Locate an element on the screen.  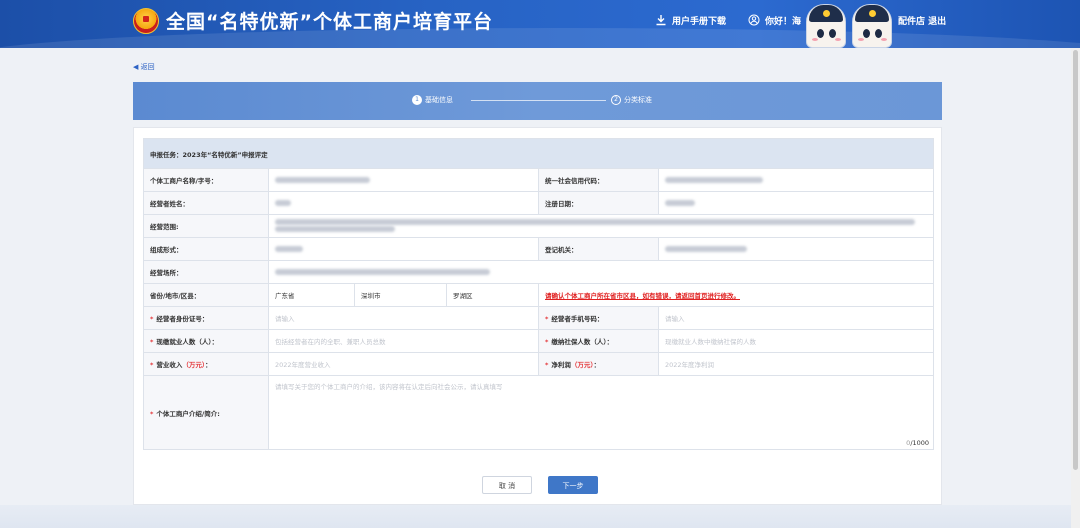
step-basic-info: 1 基础信息 is located at coordinates (432, 100).